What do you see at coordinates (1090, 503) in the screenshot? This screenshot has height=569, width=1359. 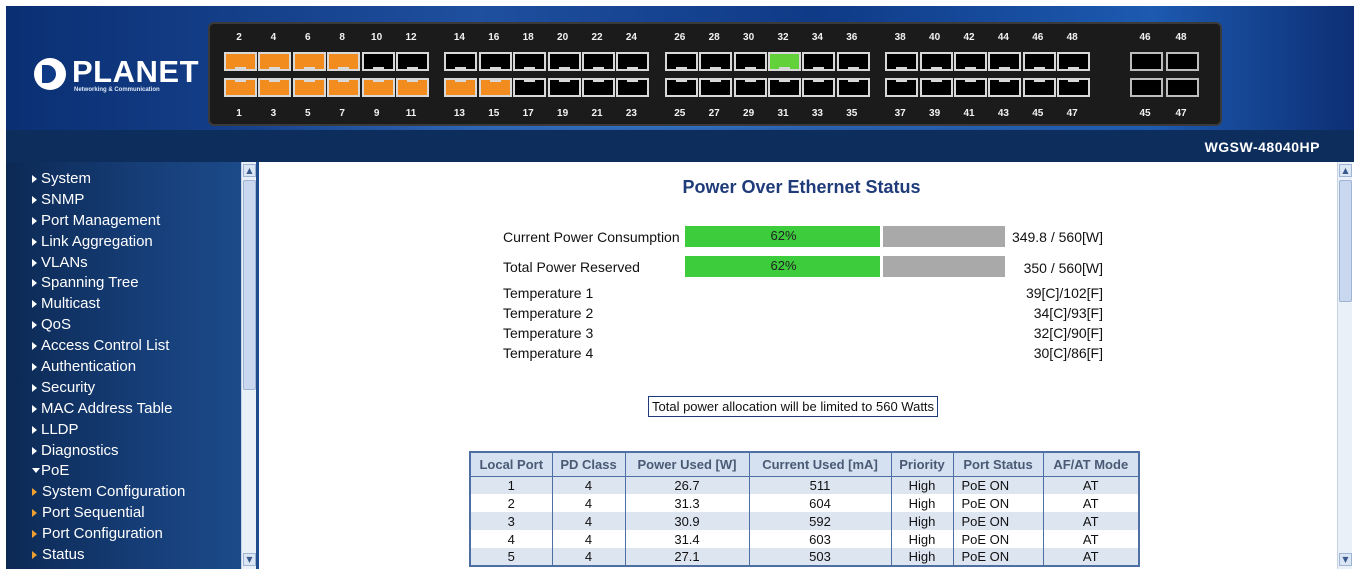 I see `table-cell: AT` at bounding box center [1090, 503].